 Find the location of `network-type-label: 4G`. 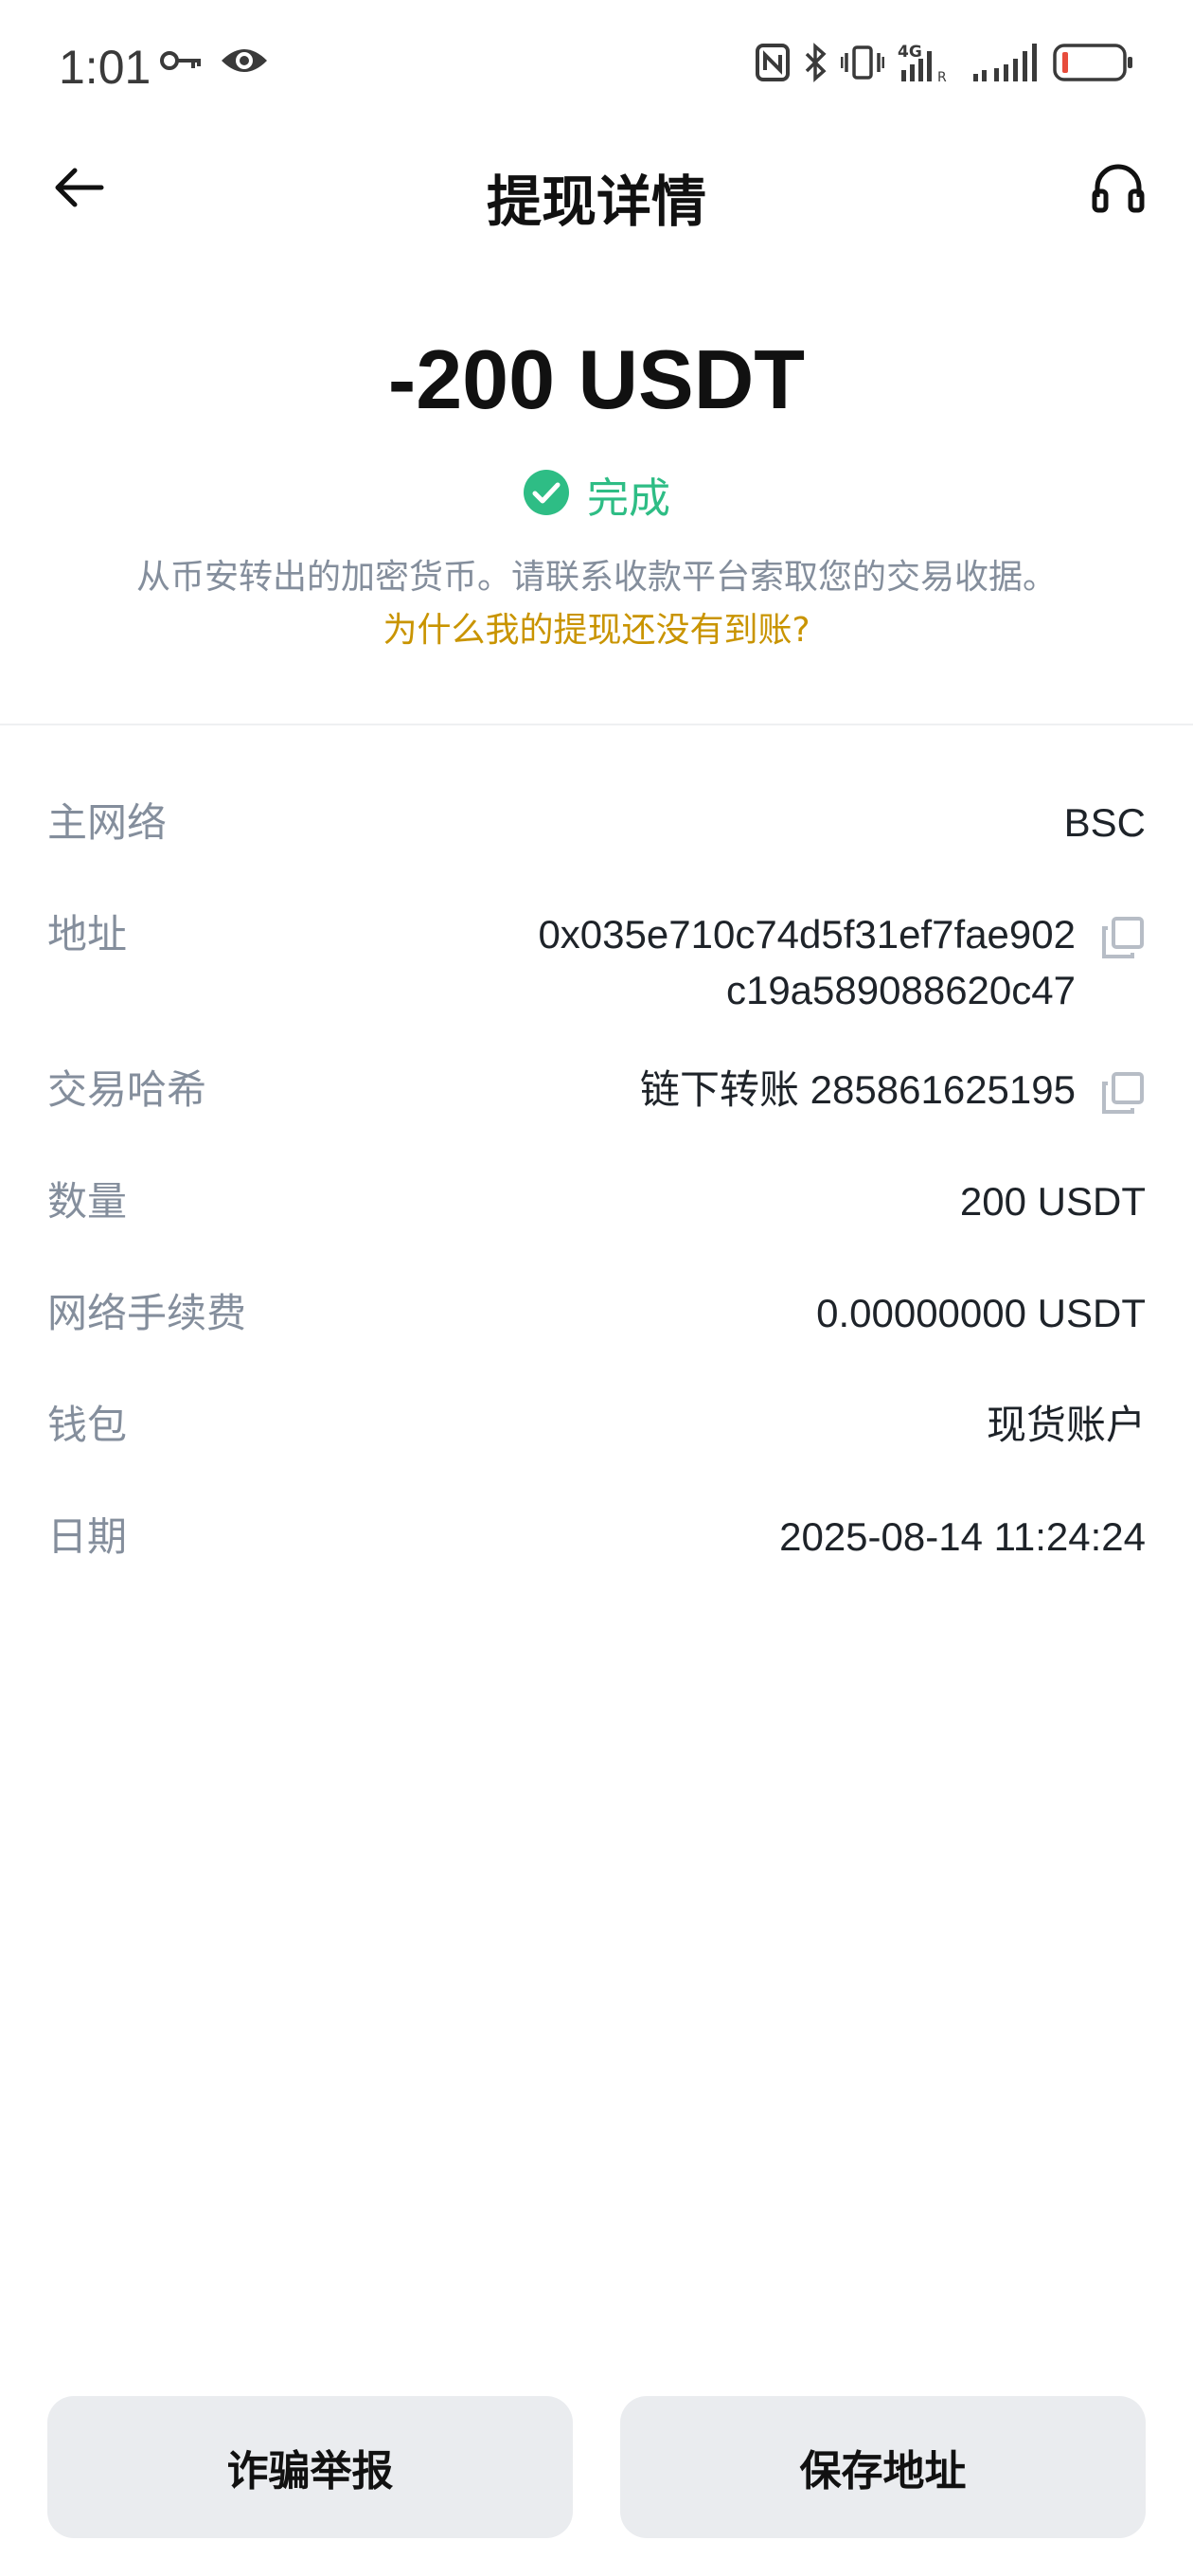

network-type-label: 4G is located at coordinates (910, 52).